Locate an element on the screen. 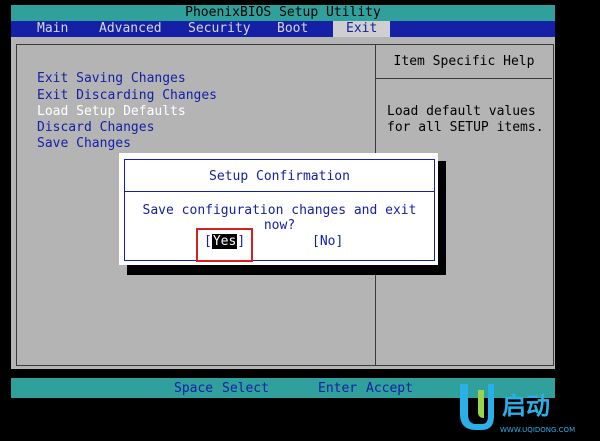 The height and width of the screenshot is (441, 600). option-save-changes: Save Changes is located at coordinates (84, 144).